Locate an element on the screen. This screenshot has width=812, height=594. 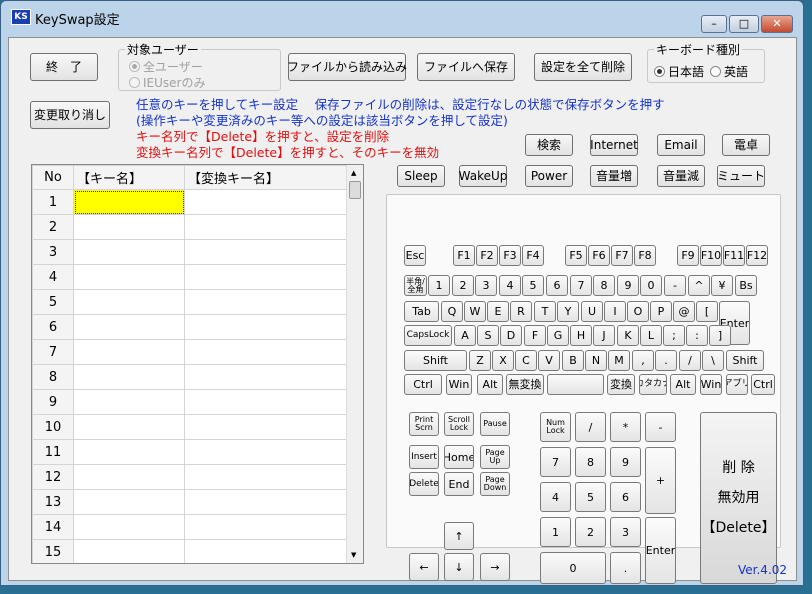
key: 2 is located at coordinates (463, 285).